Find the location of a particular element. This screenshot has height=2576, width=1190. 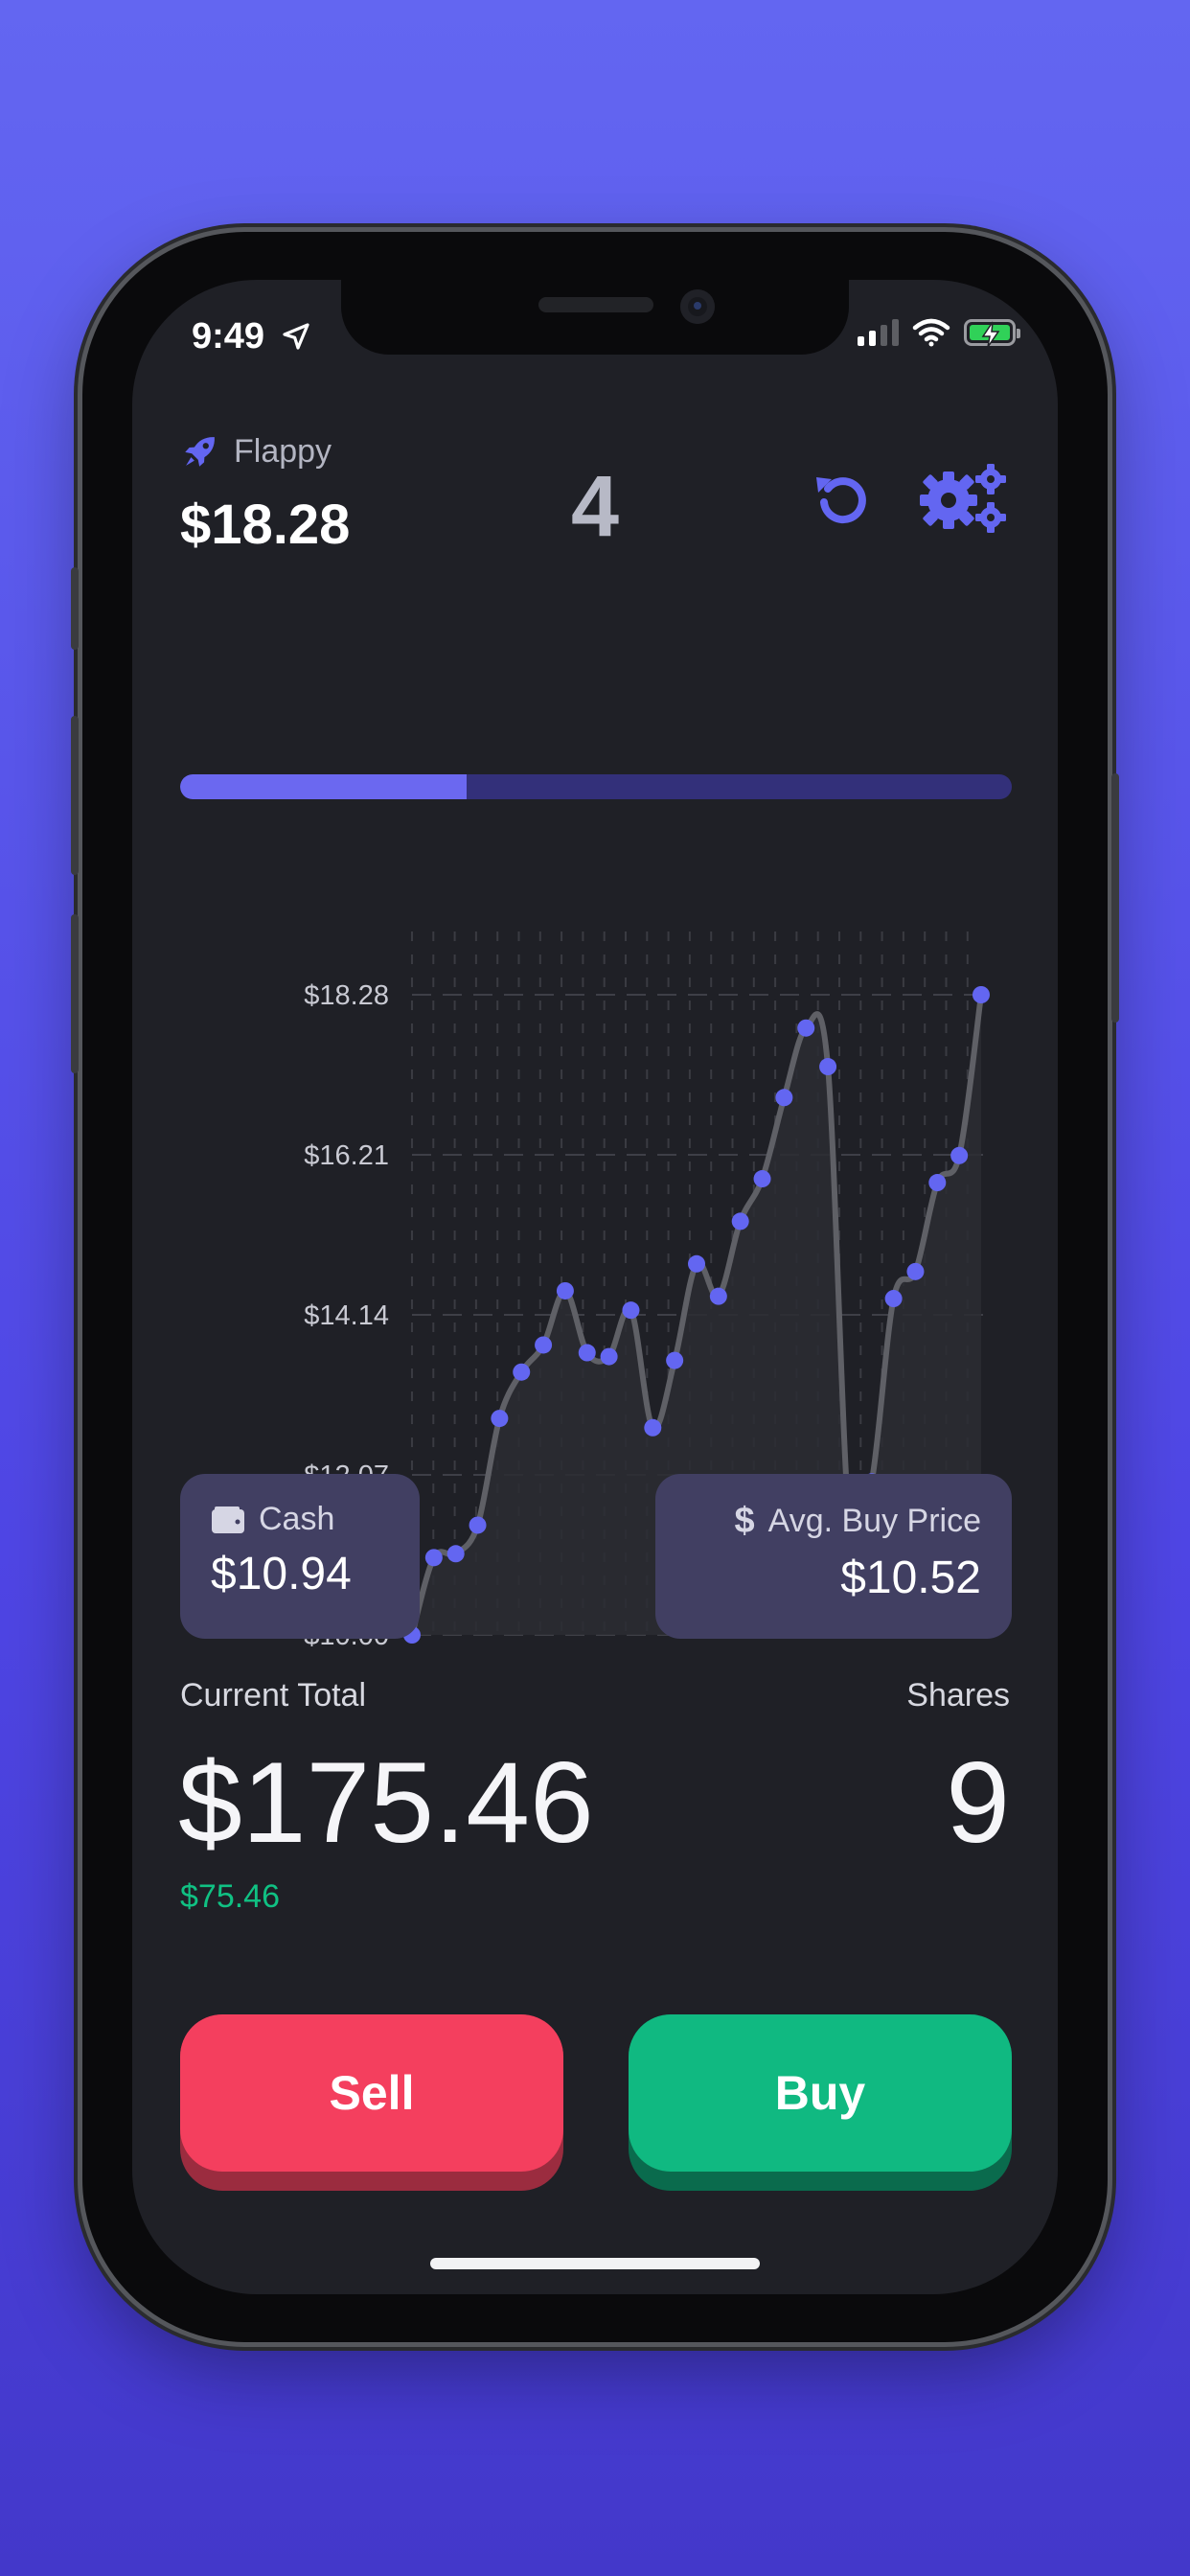

avg-buy-label-text: Avg. Buy Price is located at coordinates (874, 1521).